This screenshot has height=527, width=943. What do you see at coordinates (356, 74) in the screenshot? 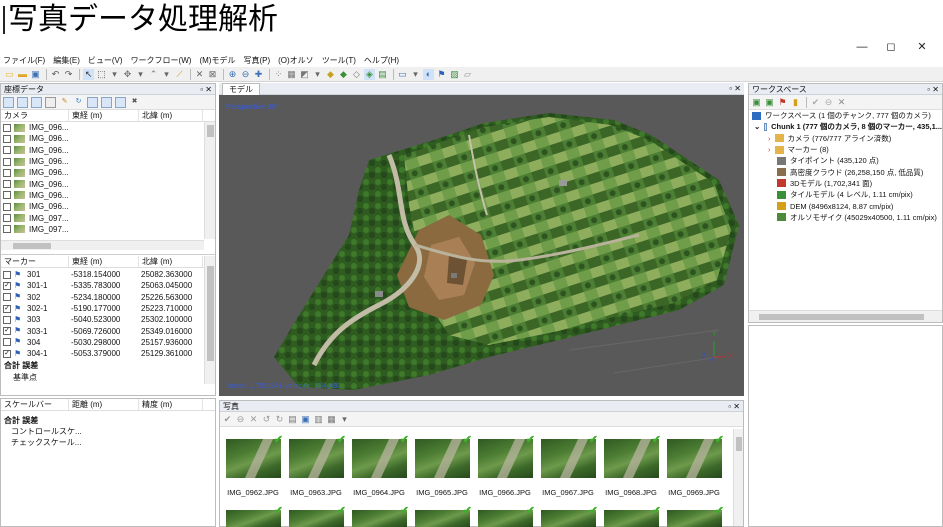
I see `wireframe-icon: ◇` at bounding box center [356, 74].